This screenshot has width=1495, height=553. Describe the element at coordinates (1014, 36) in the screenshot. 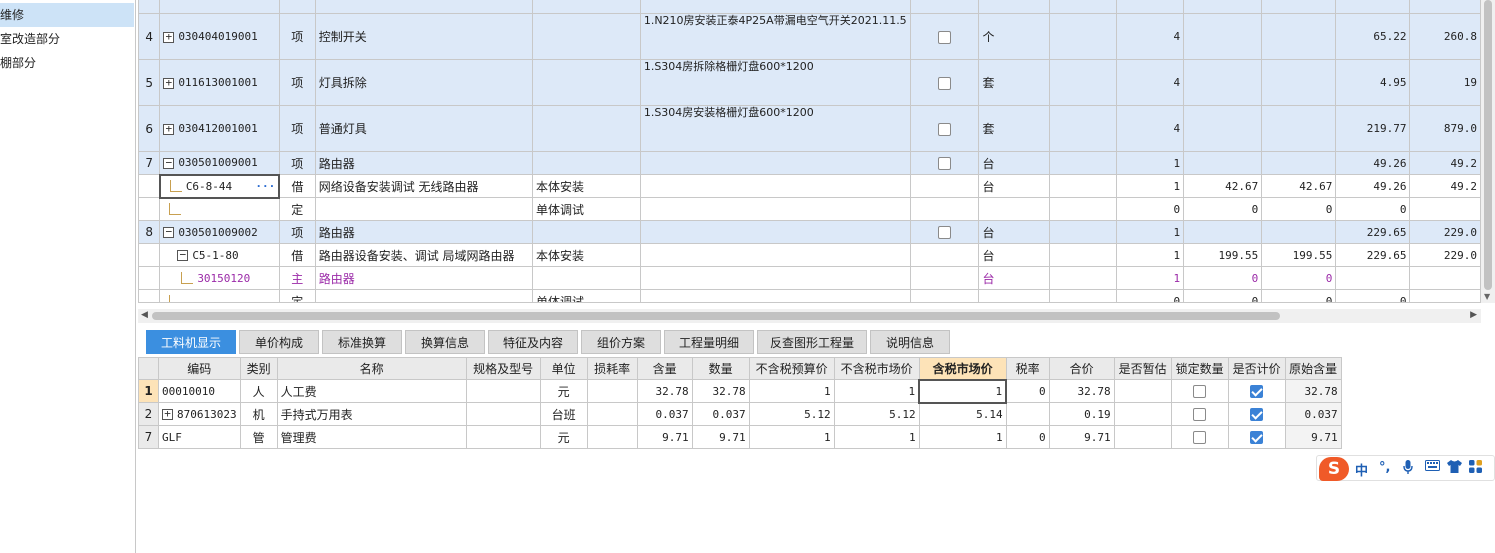

I see `item-unit: 个` at that location.